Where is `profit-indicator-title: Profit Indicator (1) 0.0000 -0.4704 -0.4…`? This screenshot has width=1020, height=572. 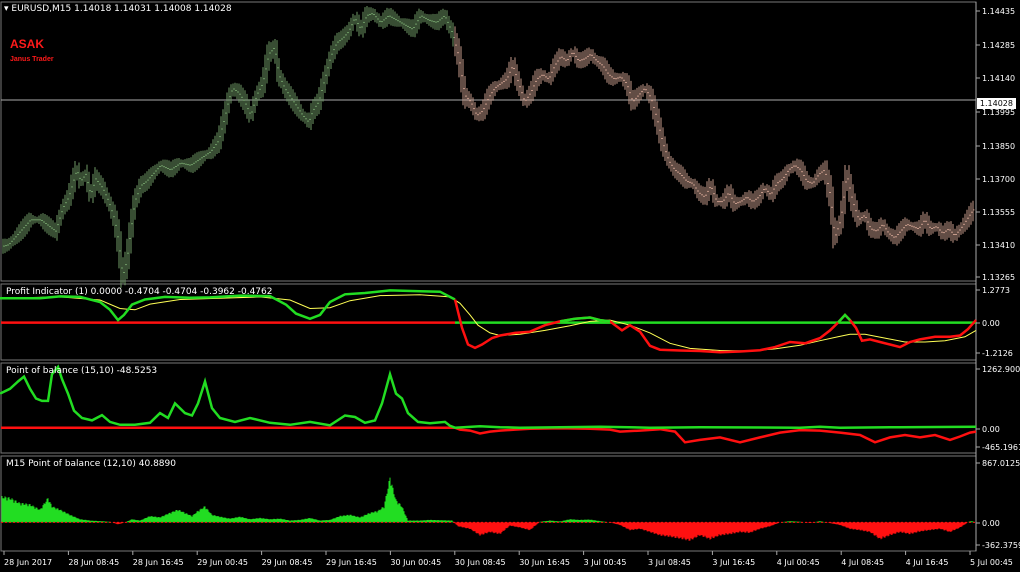
profit-indicator-title: Profit Indicator (1) 0.0000 -0.4704 -0.4… is located at coordinates (139, 292).